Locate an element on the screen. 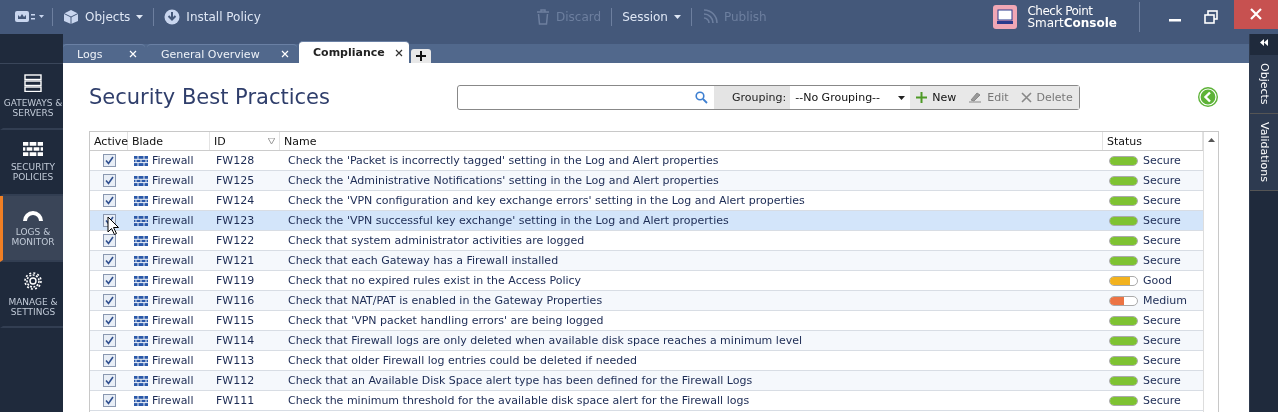 This screenshot has width=1278, height=412. table-cell: Good is located at coordinates (1157, 280).